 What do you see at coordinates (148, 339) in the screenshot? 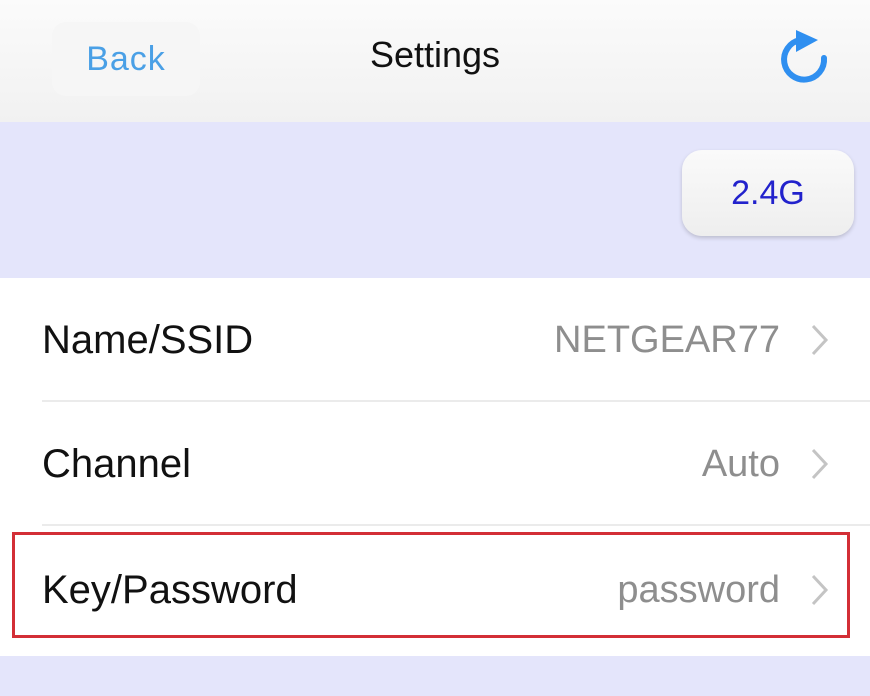
I see `setting-label: Name/SSID` at bounding box center [148, 339].